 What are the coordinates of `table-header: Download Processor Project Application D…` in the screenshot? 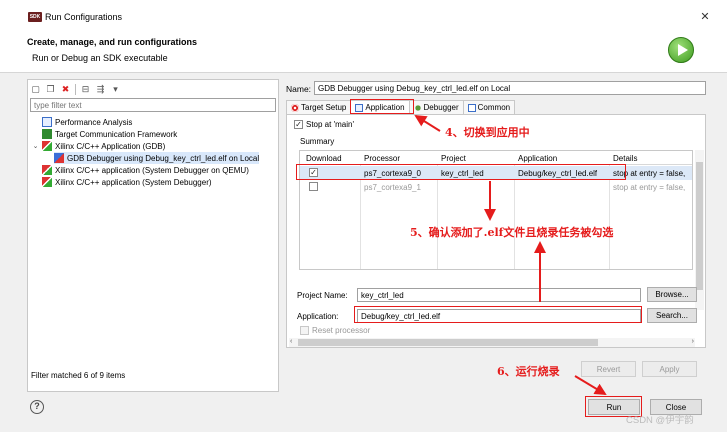 It's located at (496, 158).